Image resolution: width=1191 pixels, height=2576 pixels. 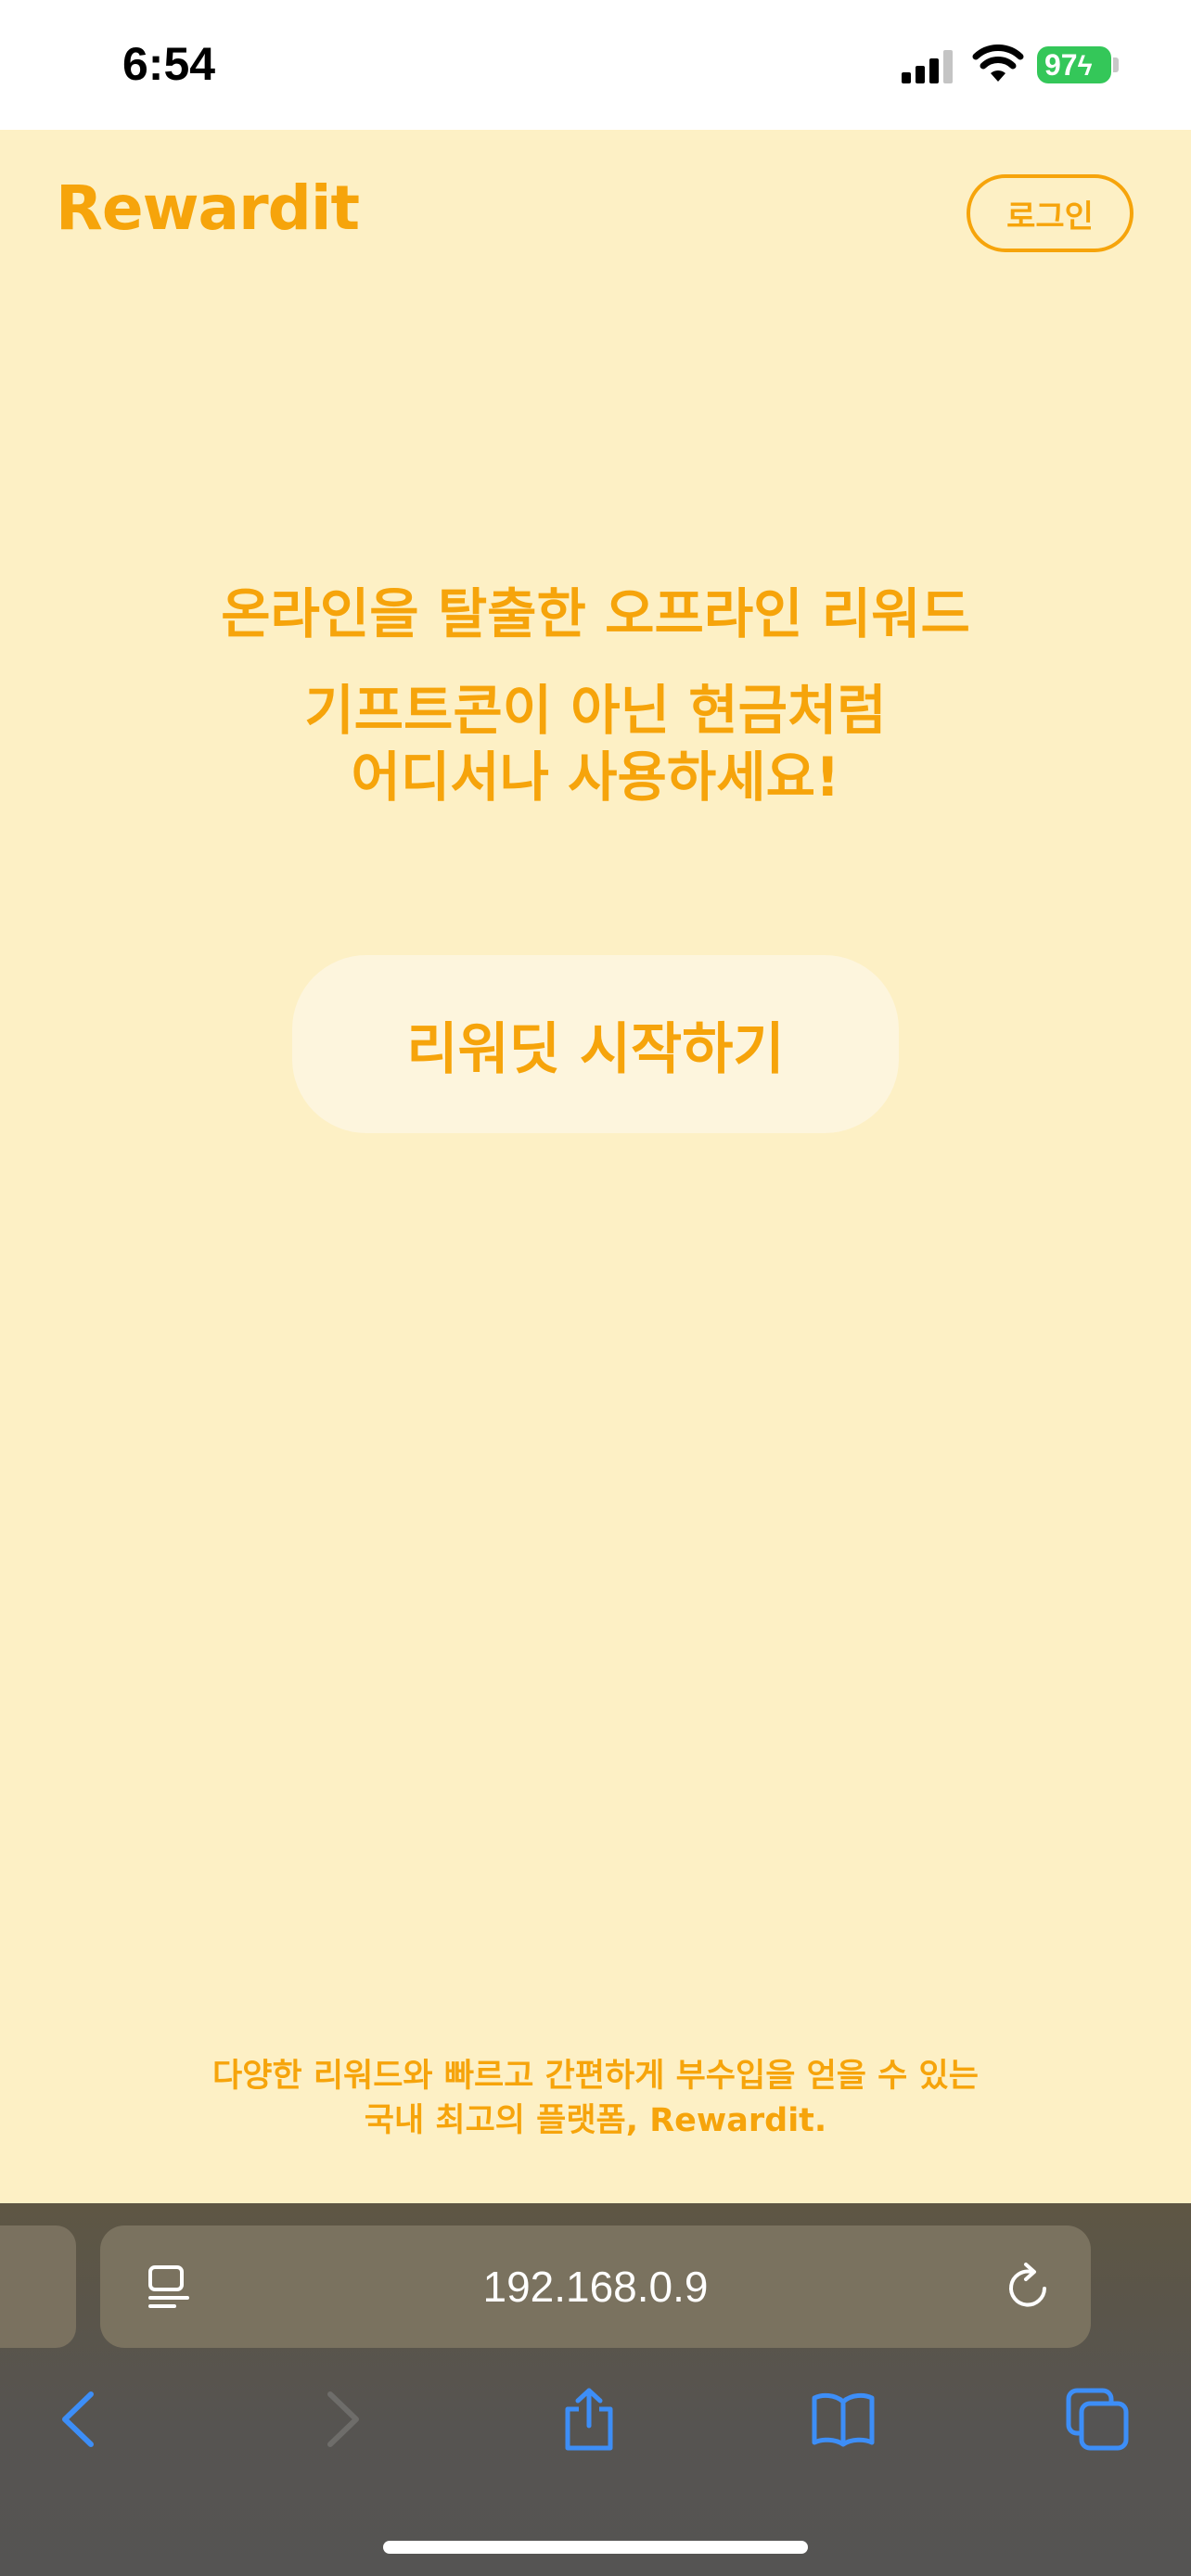 I want to click on hero-subheadline-line2: 어디서나 사용하세요!, so click(x=595, y=777).